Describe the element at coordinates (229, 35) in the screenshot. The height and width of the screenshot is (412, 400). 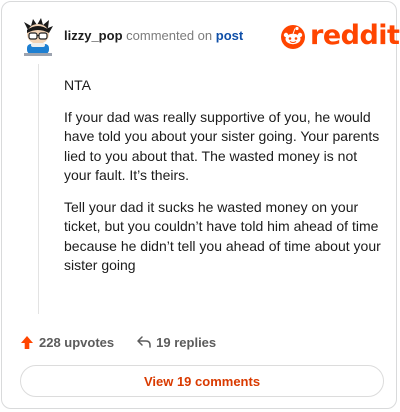
I see `post-link: post` at that location.